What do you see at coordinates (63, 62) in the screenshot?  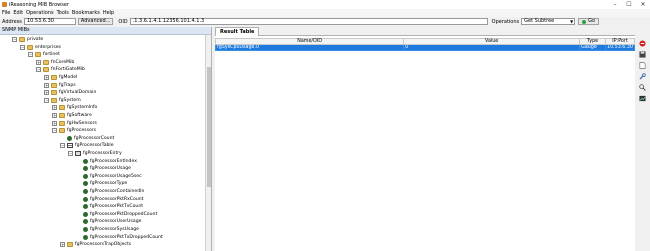 I see `tree-node-label: fnCoreMib` at bounding box center [63, 62].